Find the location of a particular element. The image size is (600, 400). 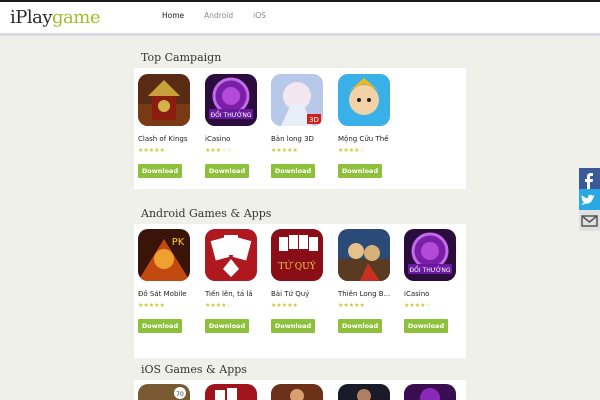

game-icon-mong-cuu-the is located at coordinates (364, 100).